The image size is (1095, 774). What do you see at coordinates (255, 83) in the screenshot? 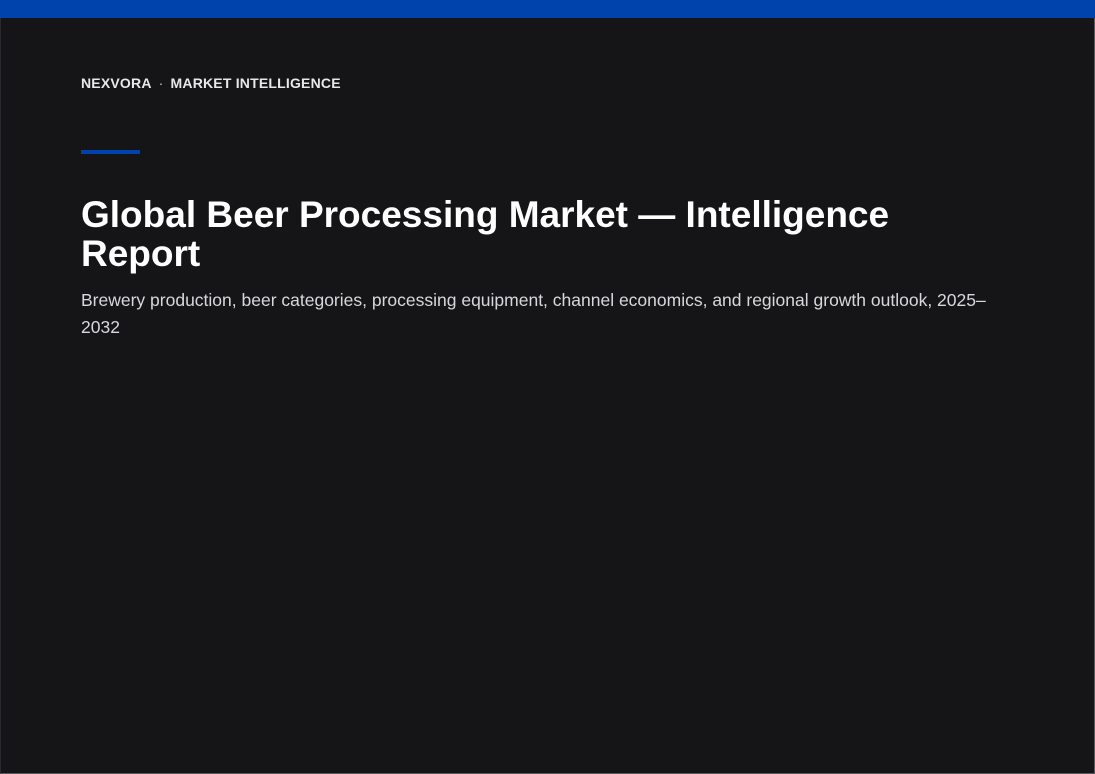
I see `section-name: MARKET INTELLIGENCE` at bounding box center [255, 83].